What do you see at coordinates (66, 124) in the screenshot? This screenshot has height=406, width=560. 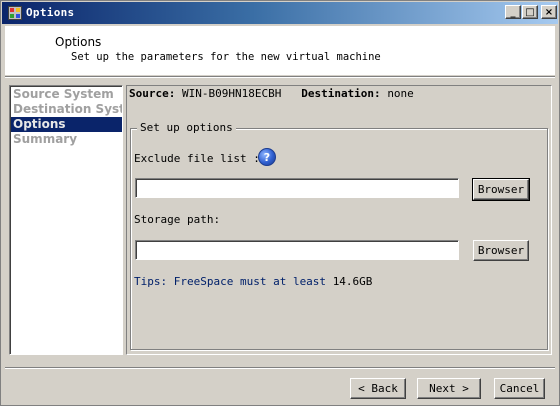 I see `step-item-options: Options` at bounding box center [66, 124].